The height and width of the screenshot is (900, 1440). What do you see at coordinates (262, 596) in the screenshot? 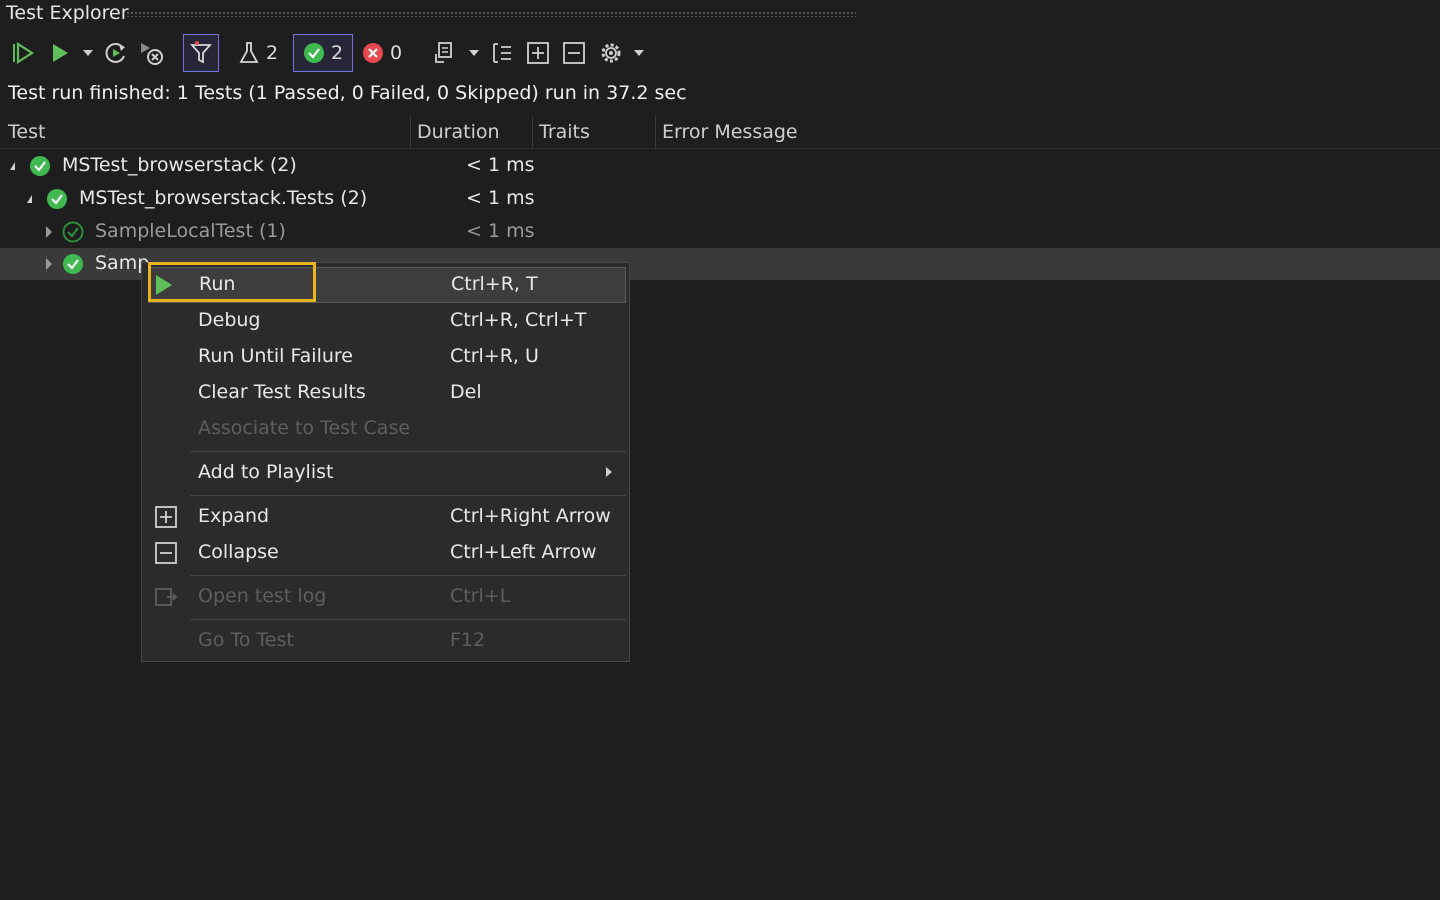
I see `menu-item-label: Open test log` at bounding box center [262, 596].